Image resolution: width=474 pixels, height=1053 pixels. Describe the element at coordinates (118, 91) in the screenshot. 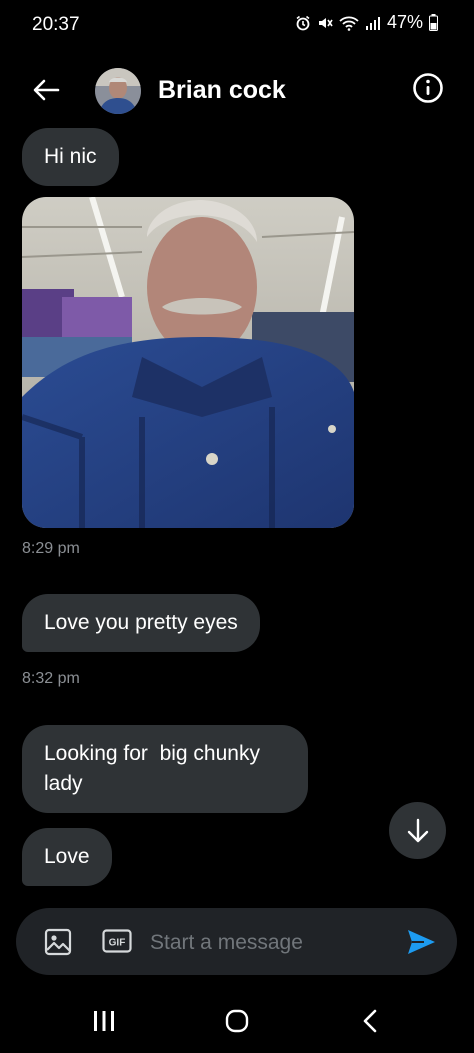

I see `avatar` at that location.